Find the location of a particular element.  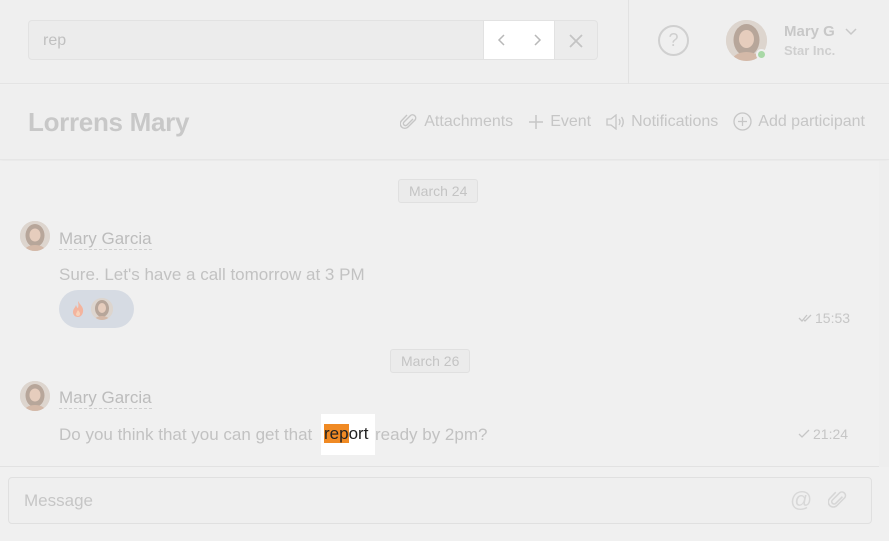

message-composer: @ is located at coordinates (440, 500).